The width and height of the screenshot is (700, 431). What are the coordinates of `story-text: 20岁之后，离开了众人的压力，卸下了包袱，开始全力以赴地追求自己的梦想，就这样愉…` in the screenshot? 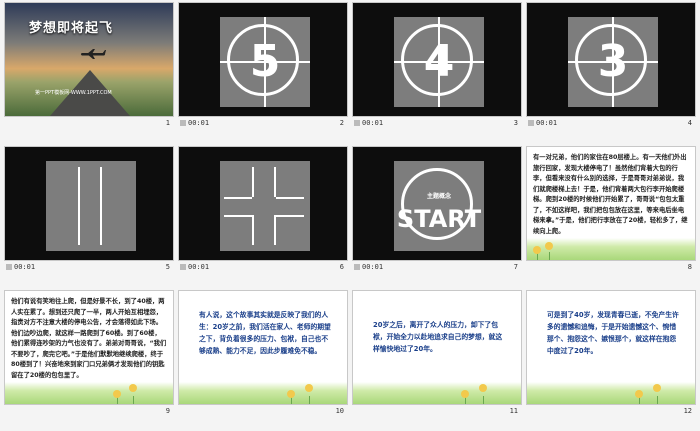 It's located at (438, 337).